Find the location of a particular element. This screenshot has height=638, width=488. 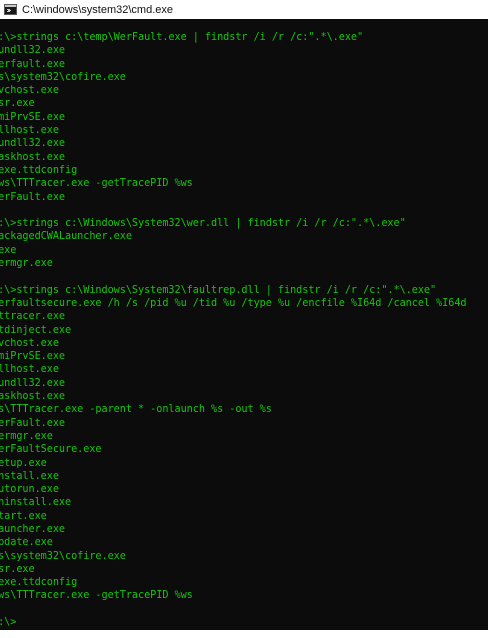

console-prompt-line: c:\> is located at coordinates (8, 623).